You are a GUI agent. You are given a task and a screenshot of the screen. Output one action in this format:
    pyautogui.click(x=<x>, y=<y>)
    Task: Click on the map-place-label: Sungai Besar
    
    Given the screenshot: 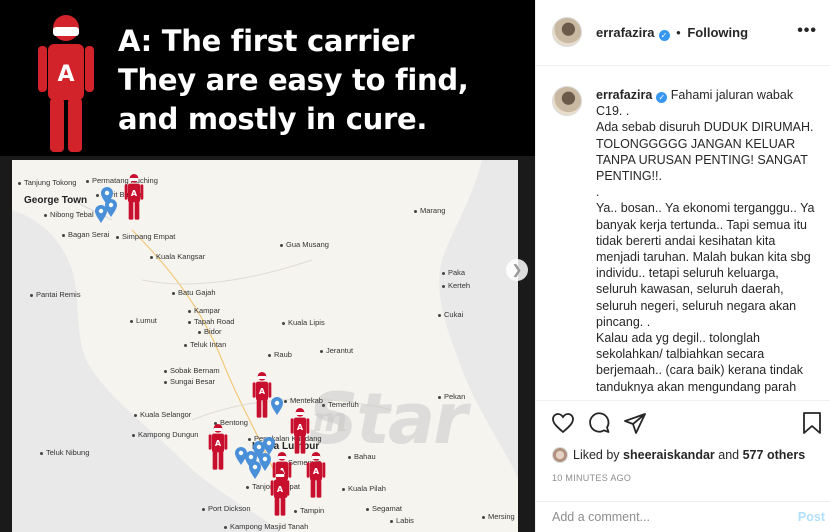 What is the action you would take?
    pyautogui.click(x=189, y=381)
    